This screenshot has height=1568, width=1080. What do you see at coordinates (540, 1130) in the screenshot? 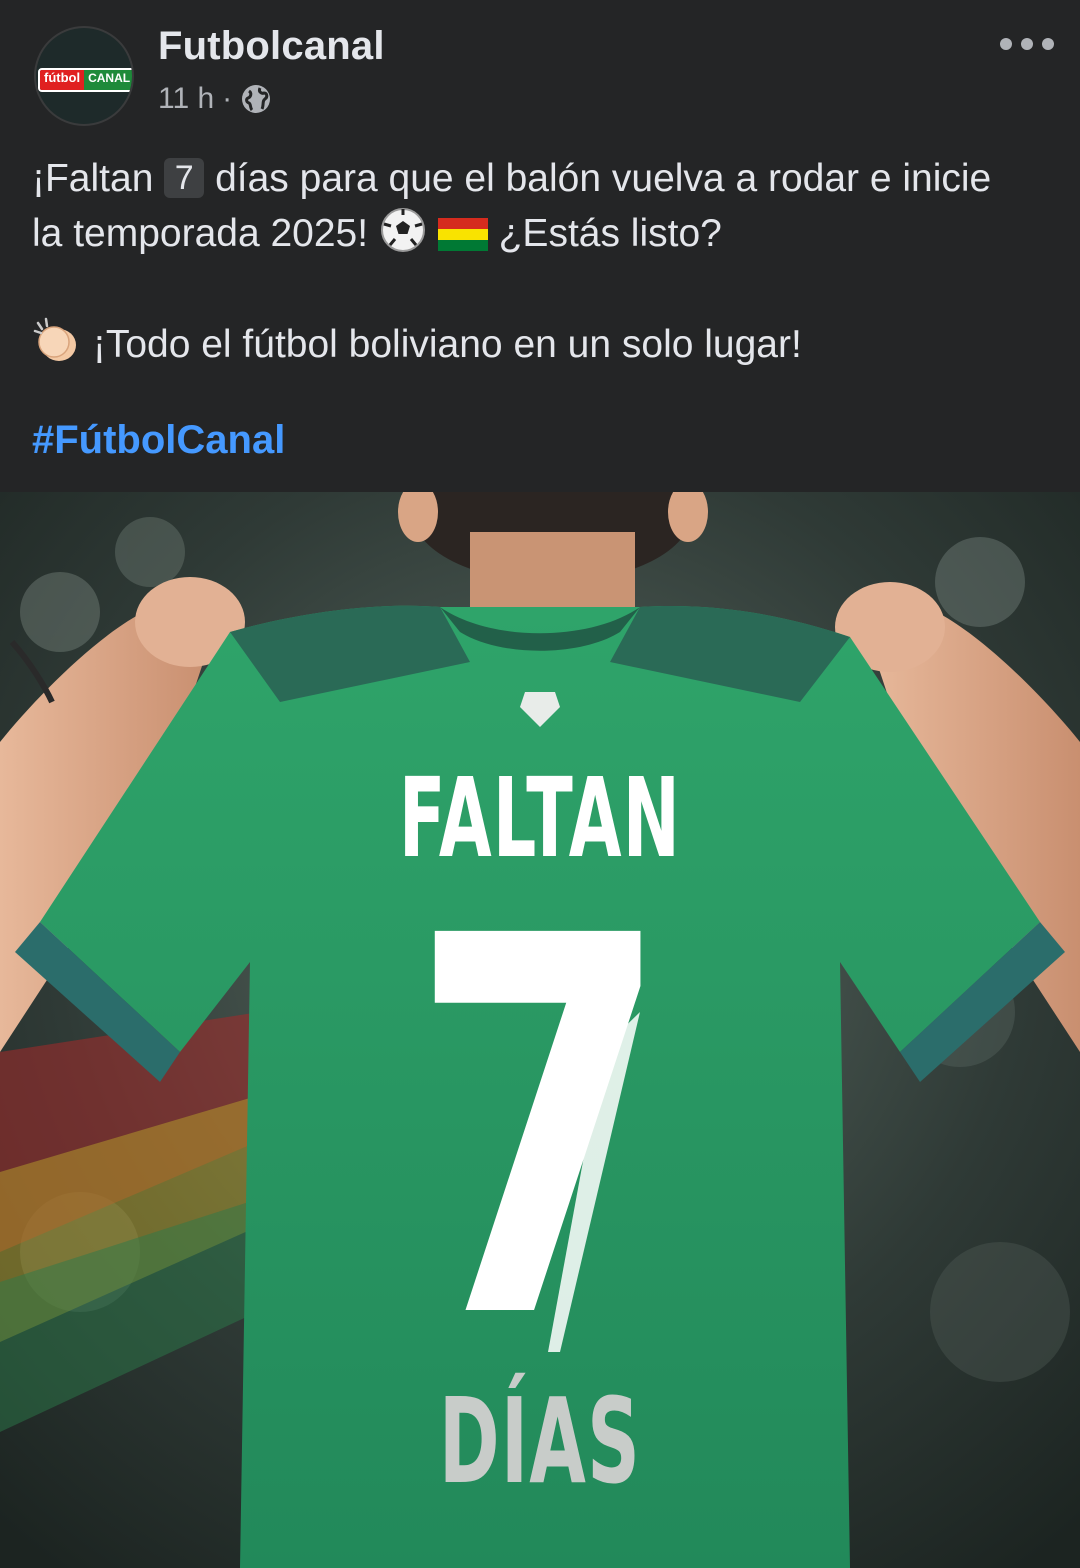
I see `jersey-number: 7` at bounding box center [540, 1130].